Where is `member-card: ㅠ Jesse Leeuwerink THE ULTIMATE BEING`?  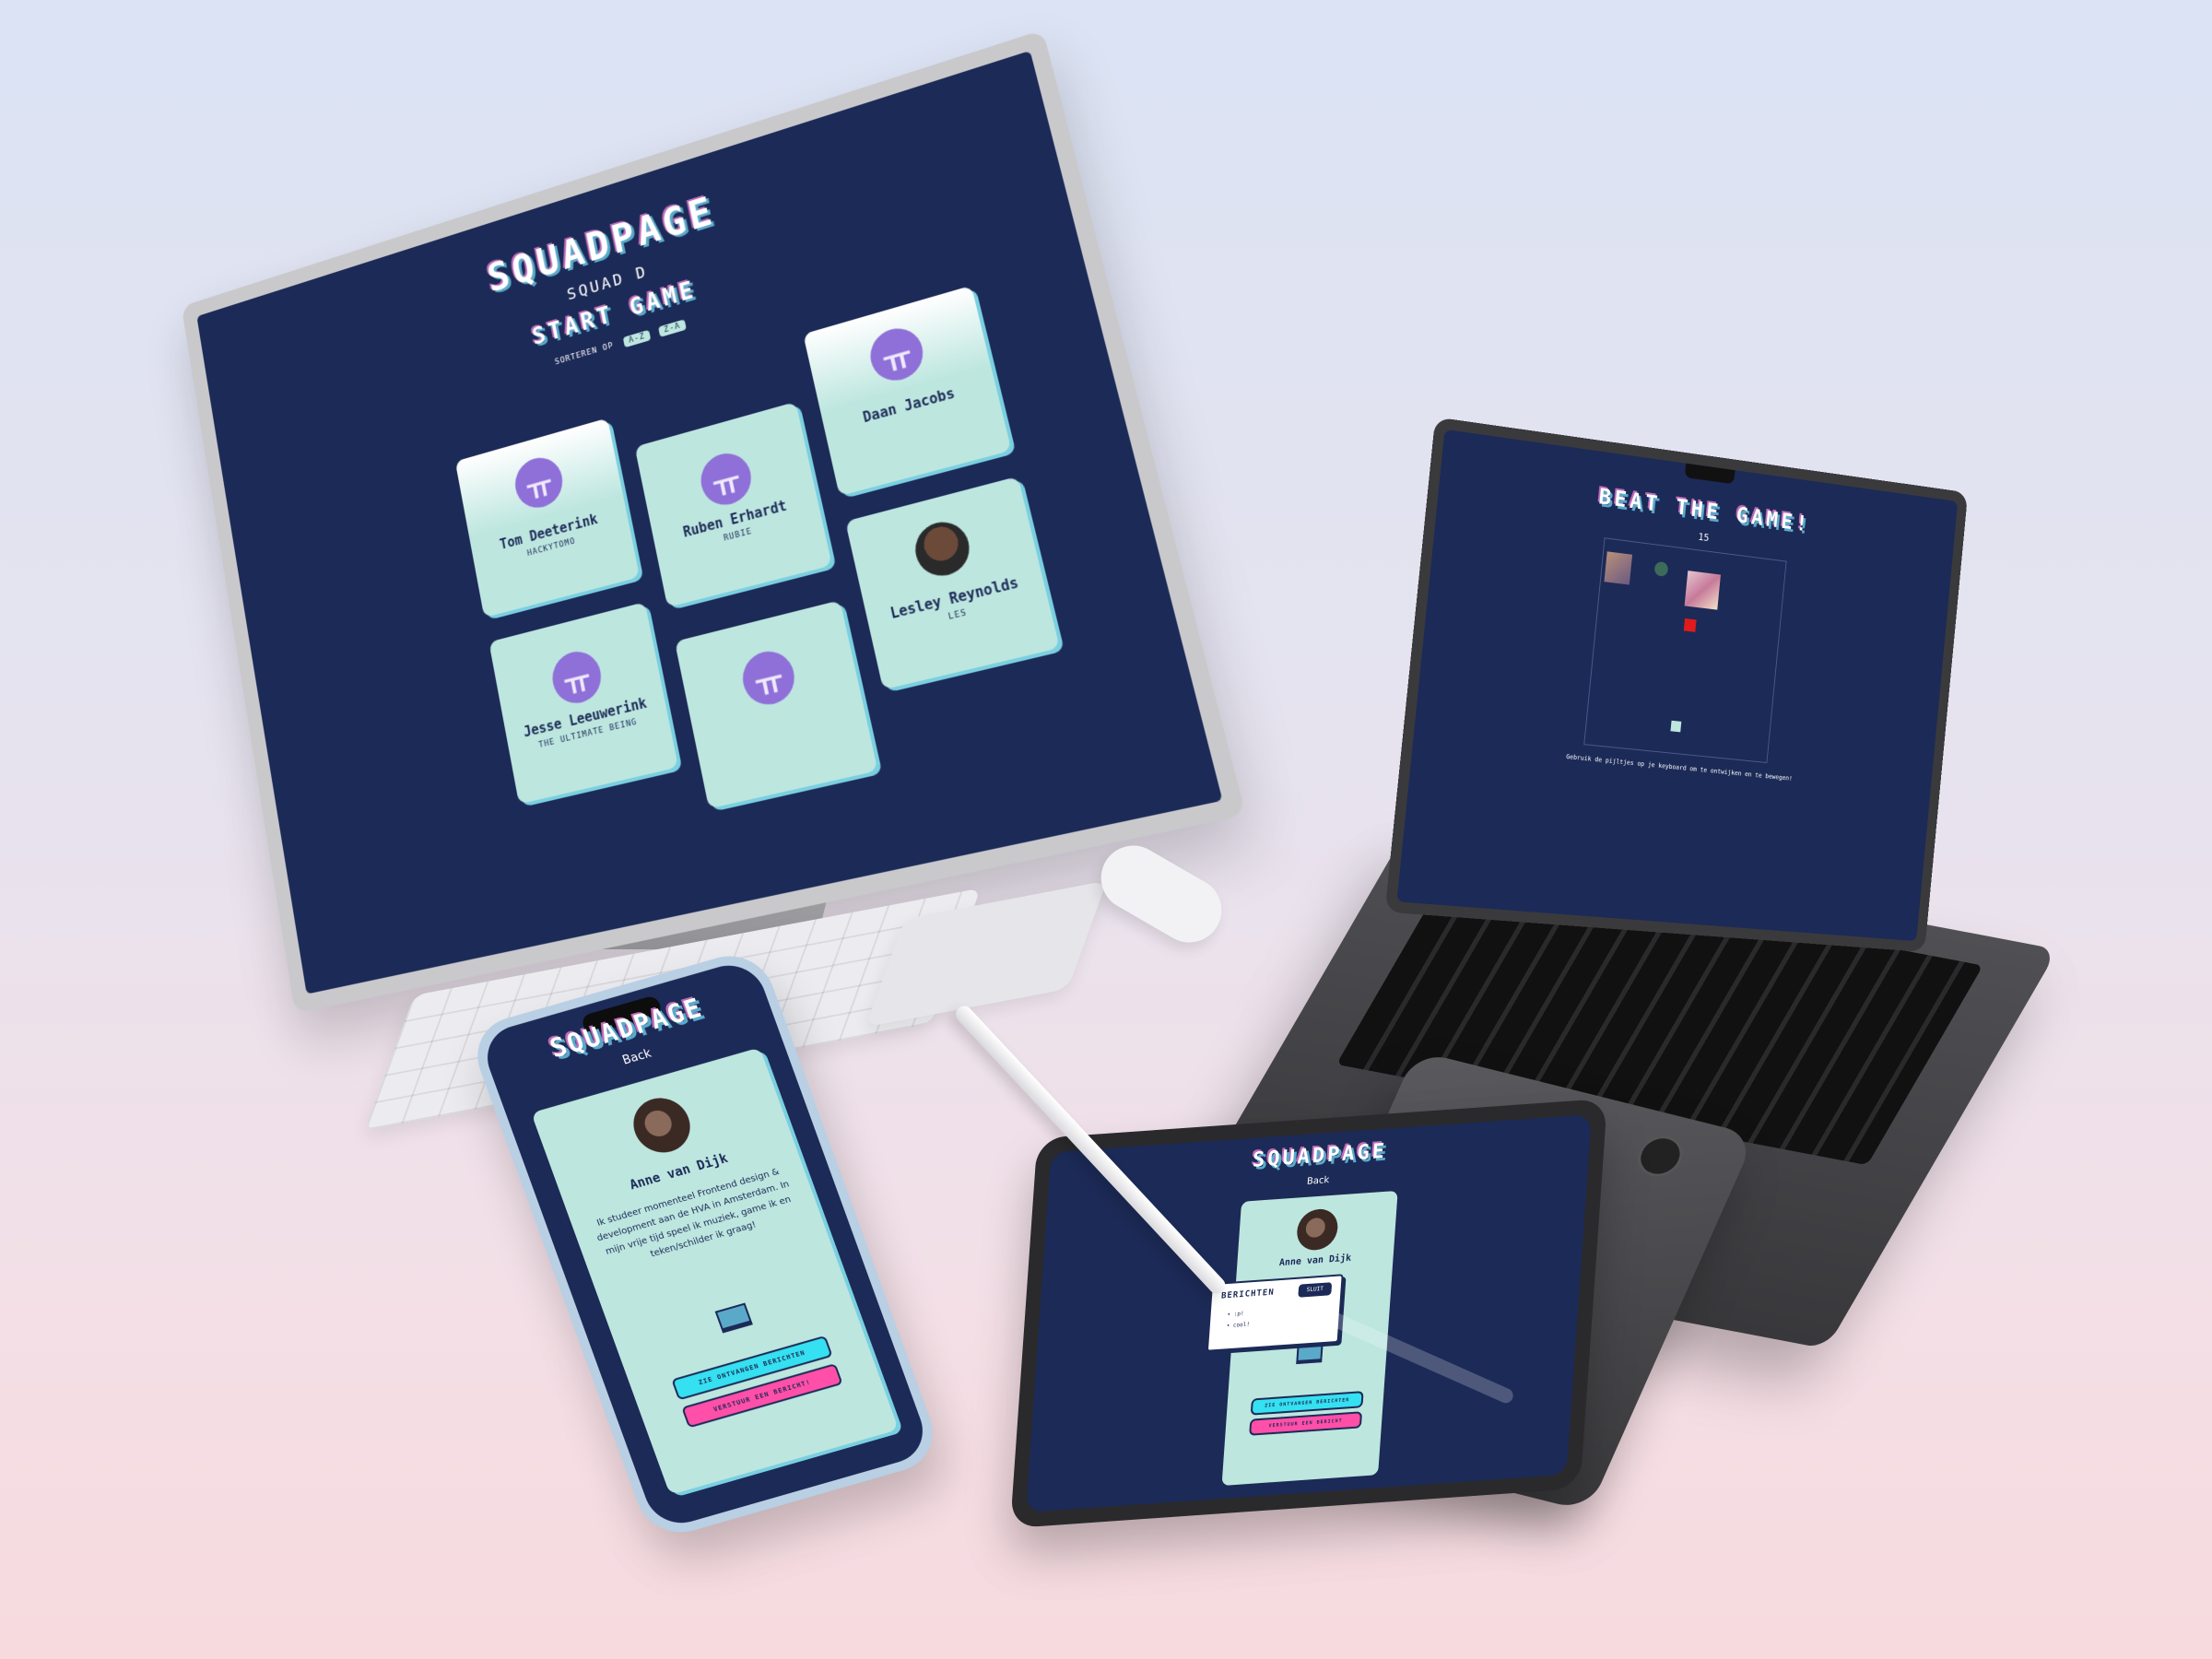
member-card: ㅠ Jesse Leeuwerink THE ULTIMATE BEING is located at coordinates (583, 703).